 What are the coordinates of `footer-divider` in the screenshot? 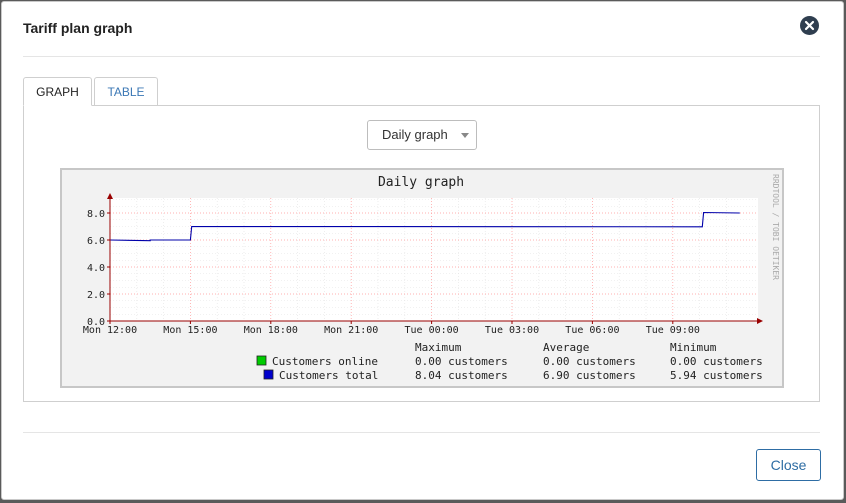 It's located at (421, 432).